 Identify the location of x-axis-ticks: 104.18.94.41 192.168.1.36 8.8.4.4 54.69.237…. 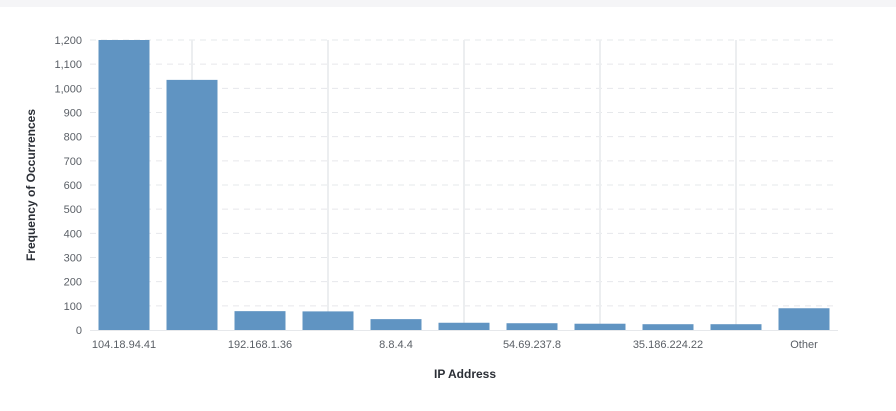
(455, 345).